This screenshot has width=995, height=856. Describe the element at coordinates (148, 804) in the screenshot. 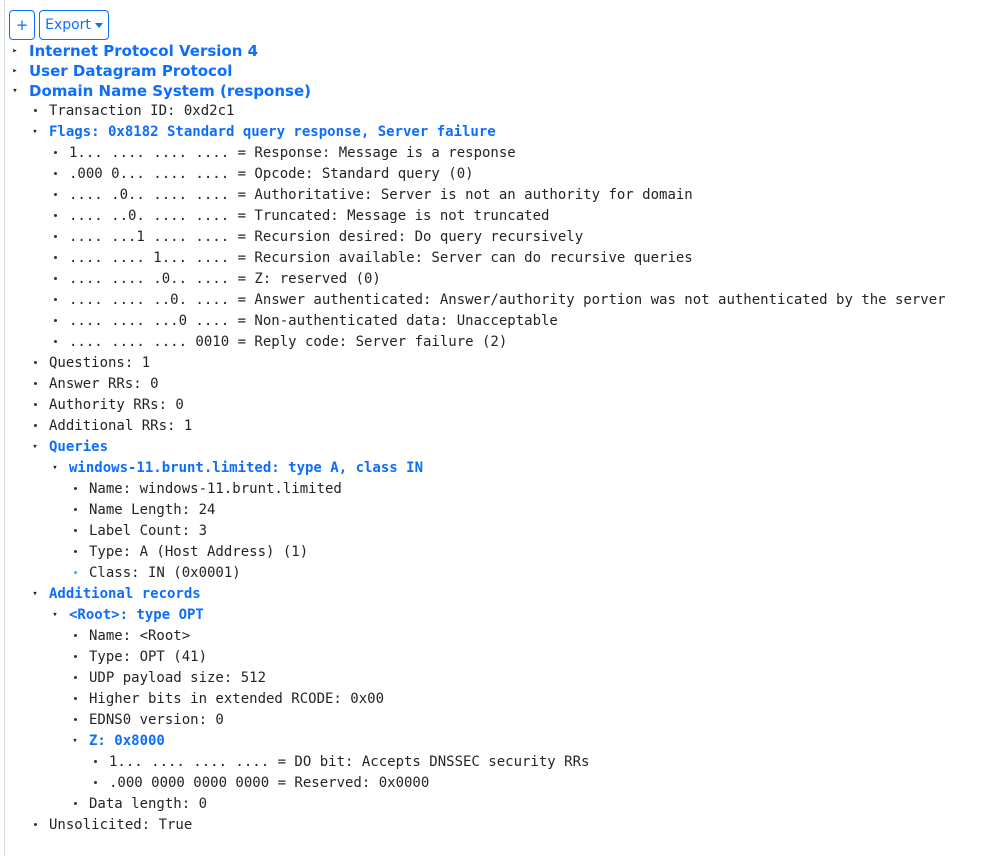

I see `tree-label: Data length: 0` at that location.